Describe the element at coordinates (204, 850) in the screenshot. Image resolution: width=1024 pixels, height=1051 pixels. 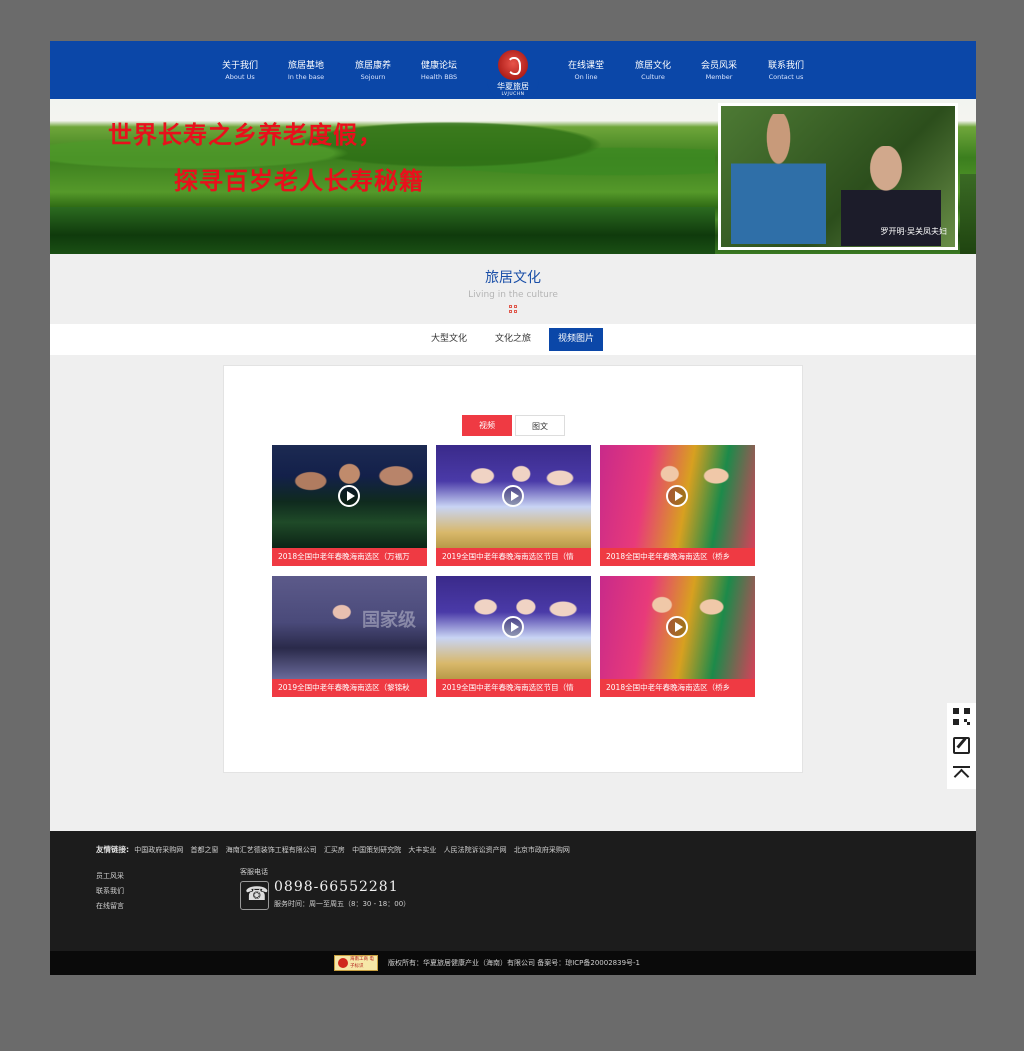
I see `friend-link: 首都之窗` at that location.